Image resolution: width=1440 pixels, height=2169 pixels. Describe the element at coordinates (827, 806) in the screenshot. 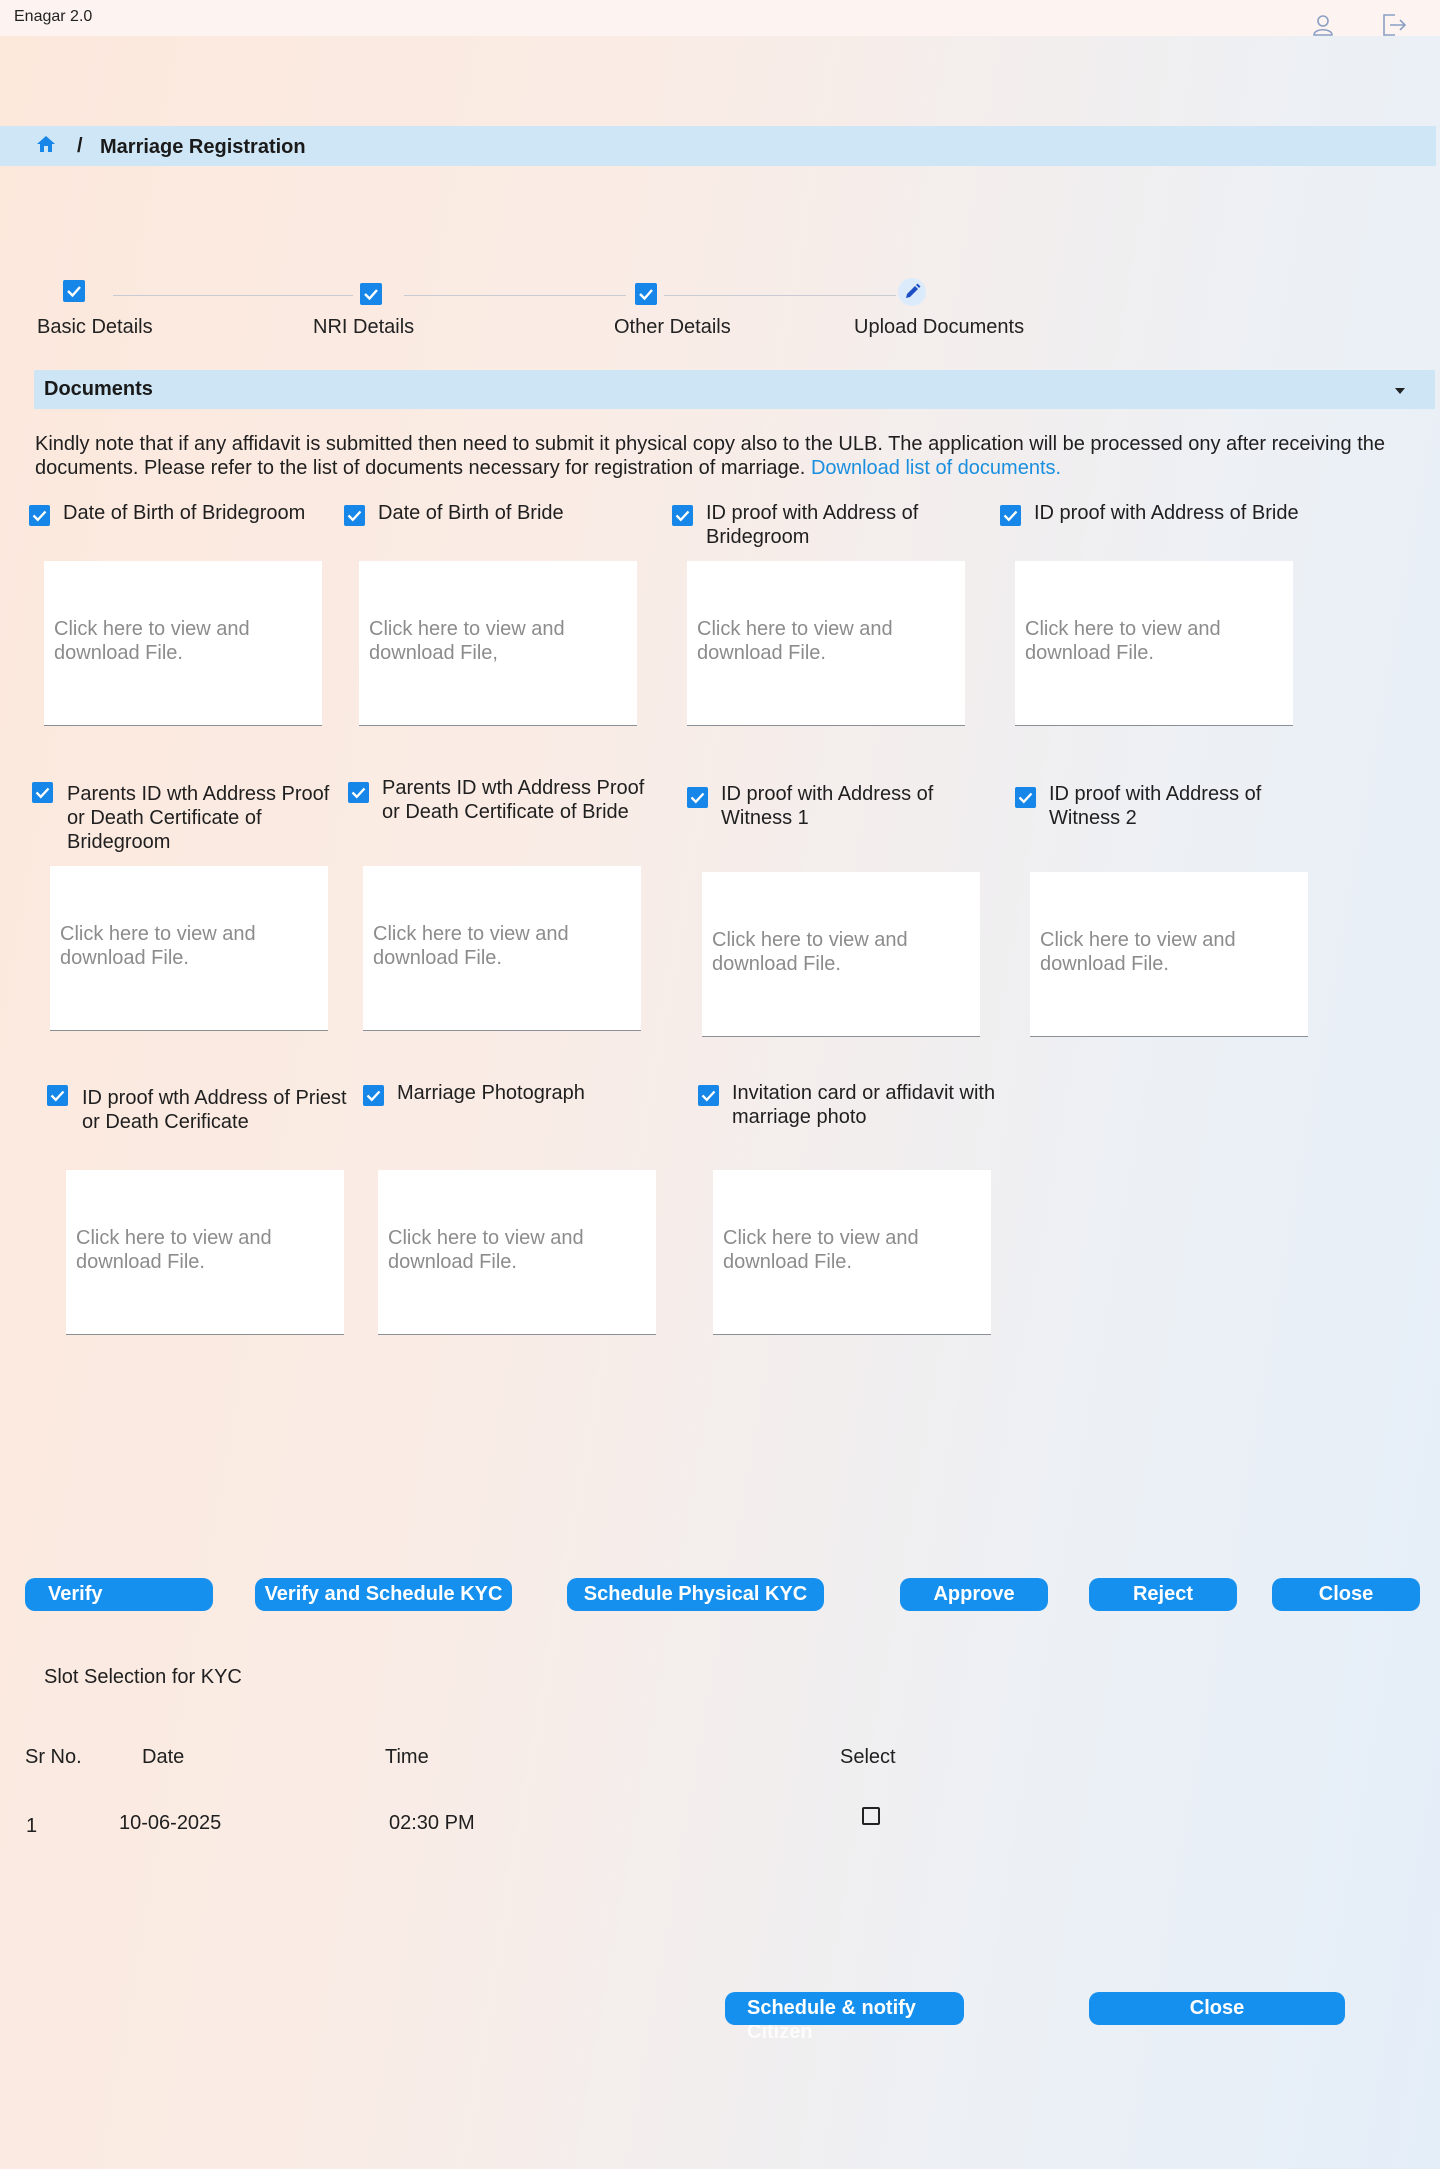

I see `doc-label: ID proof with Address of Witness 1` at that location.